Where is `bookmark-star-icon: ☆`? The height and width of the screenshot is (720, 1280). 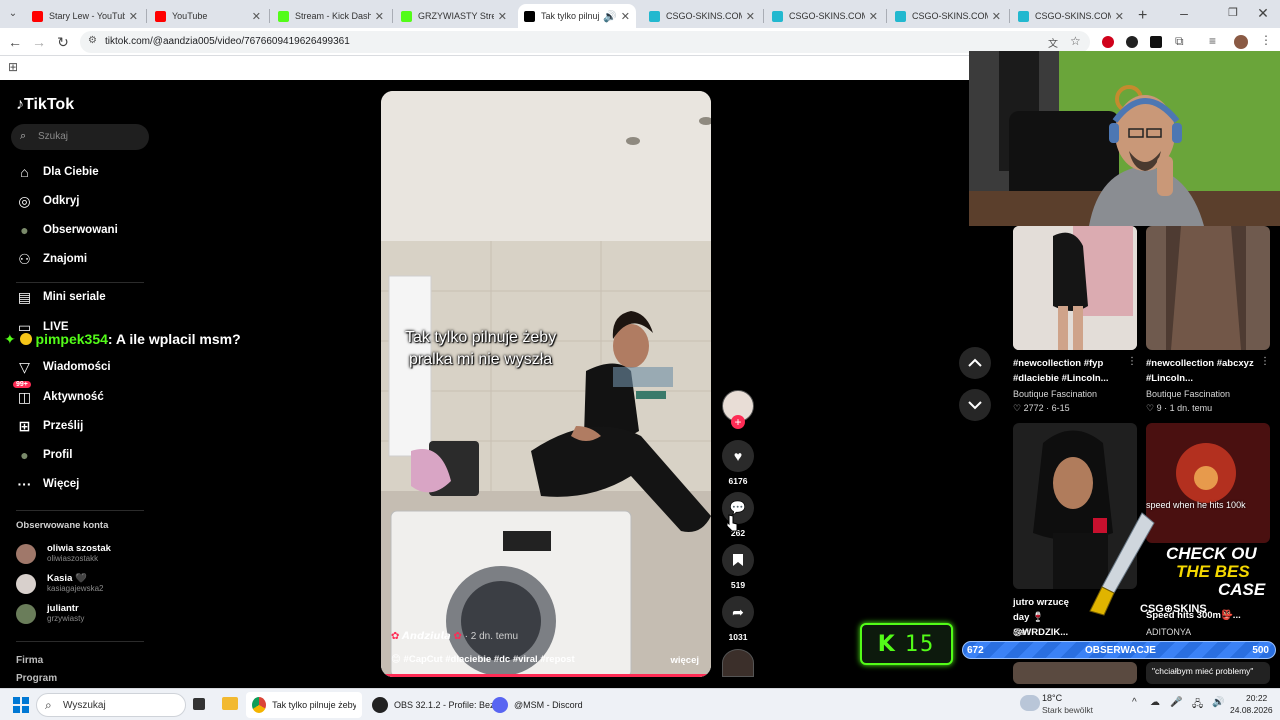 bookmark-star-icon: ☆ is located at coordinates (1075, 41).